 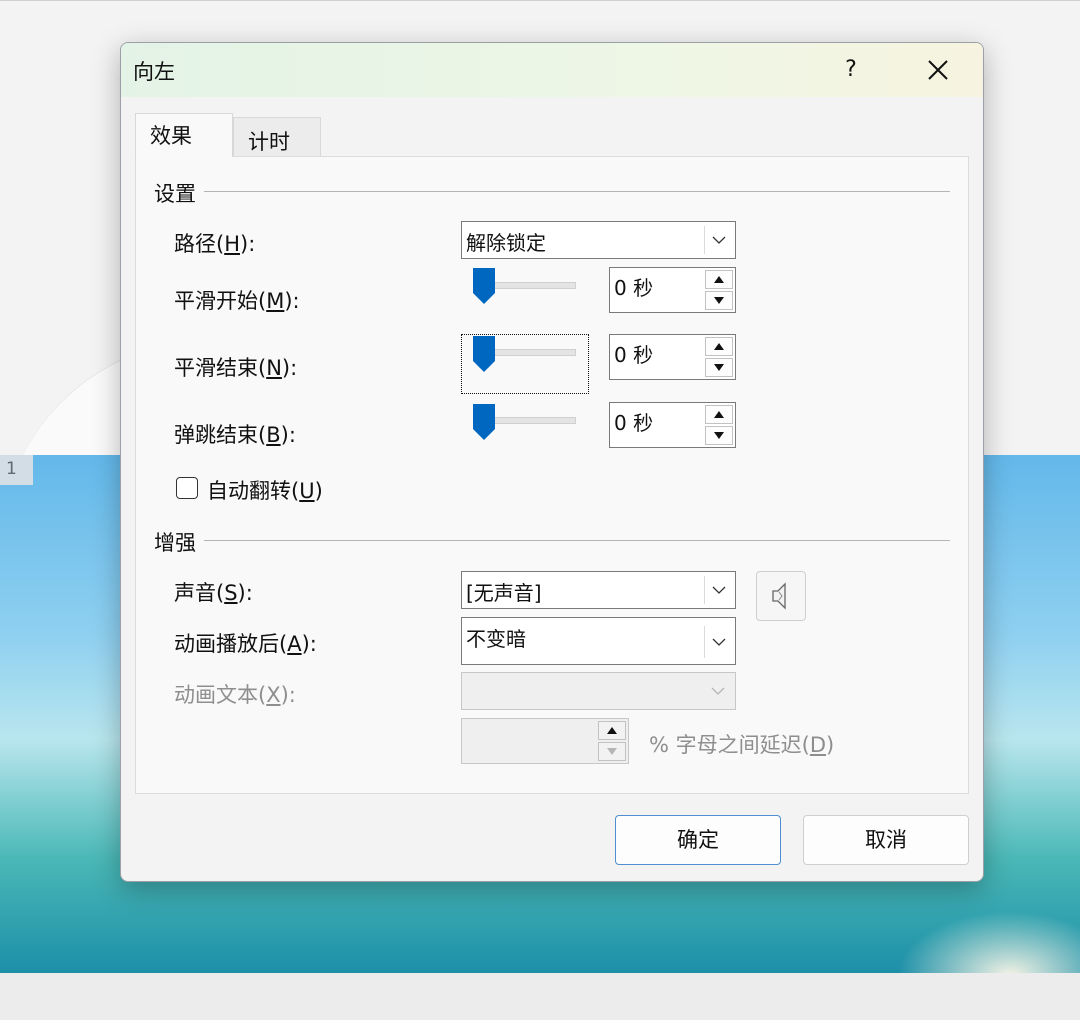 What do you see at coordinates (16, 470) in the screenshot?
I see `slide-number: 1` at bounding box center [16, 470].